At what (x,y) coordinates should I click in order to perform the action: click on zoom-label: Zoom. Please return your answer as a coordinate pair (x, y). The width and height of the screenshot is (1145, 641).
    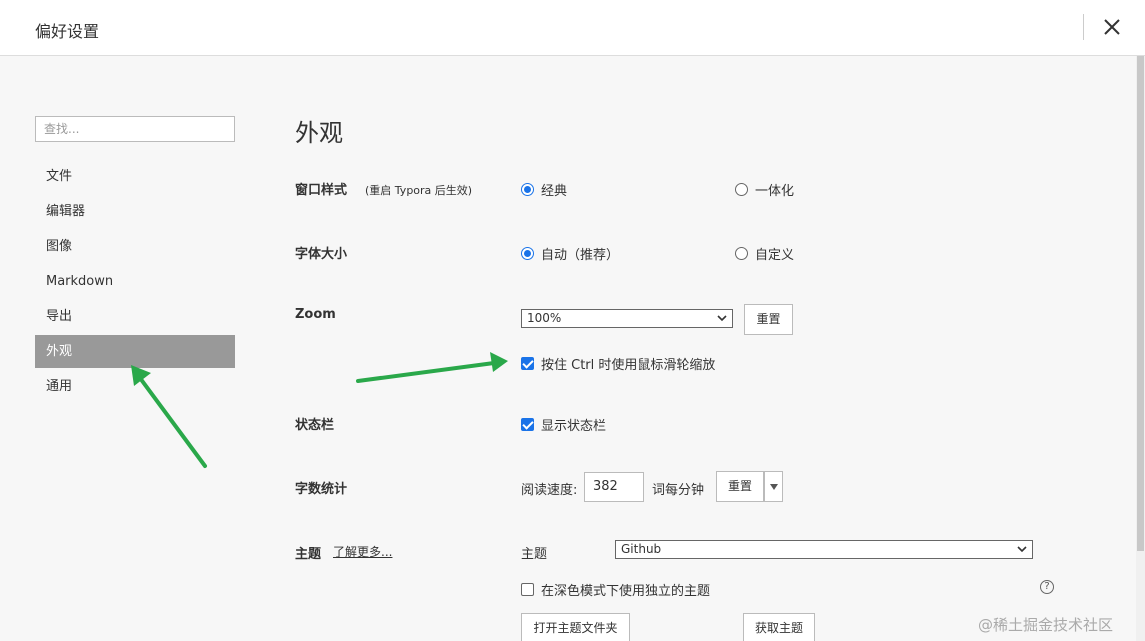
    Looking at the image, I should click on (315, 314).